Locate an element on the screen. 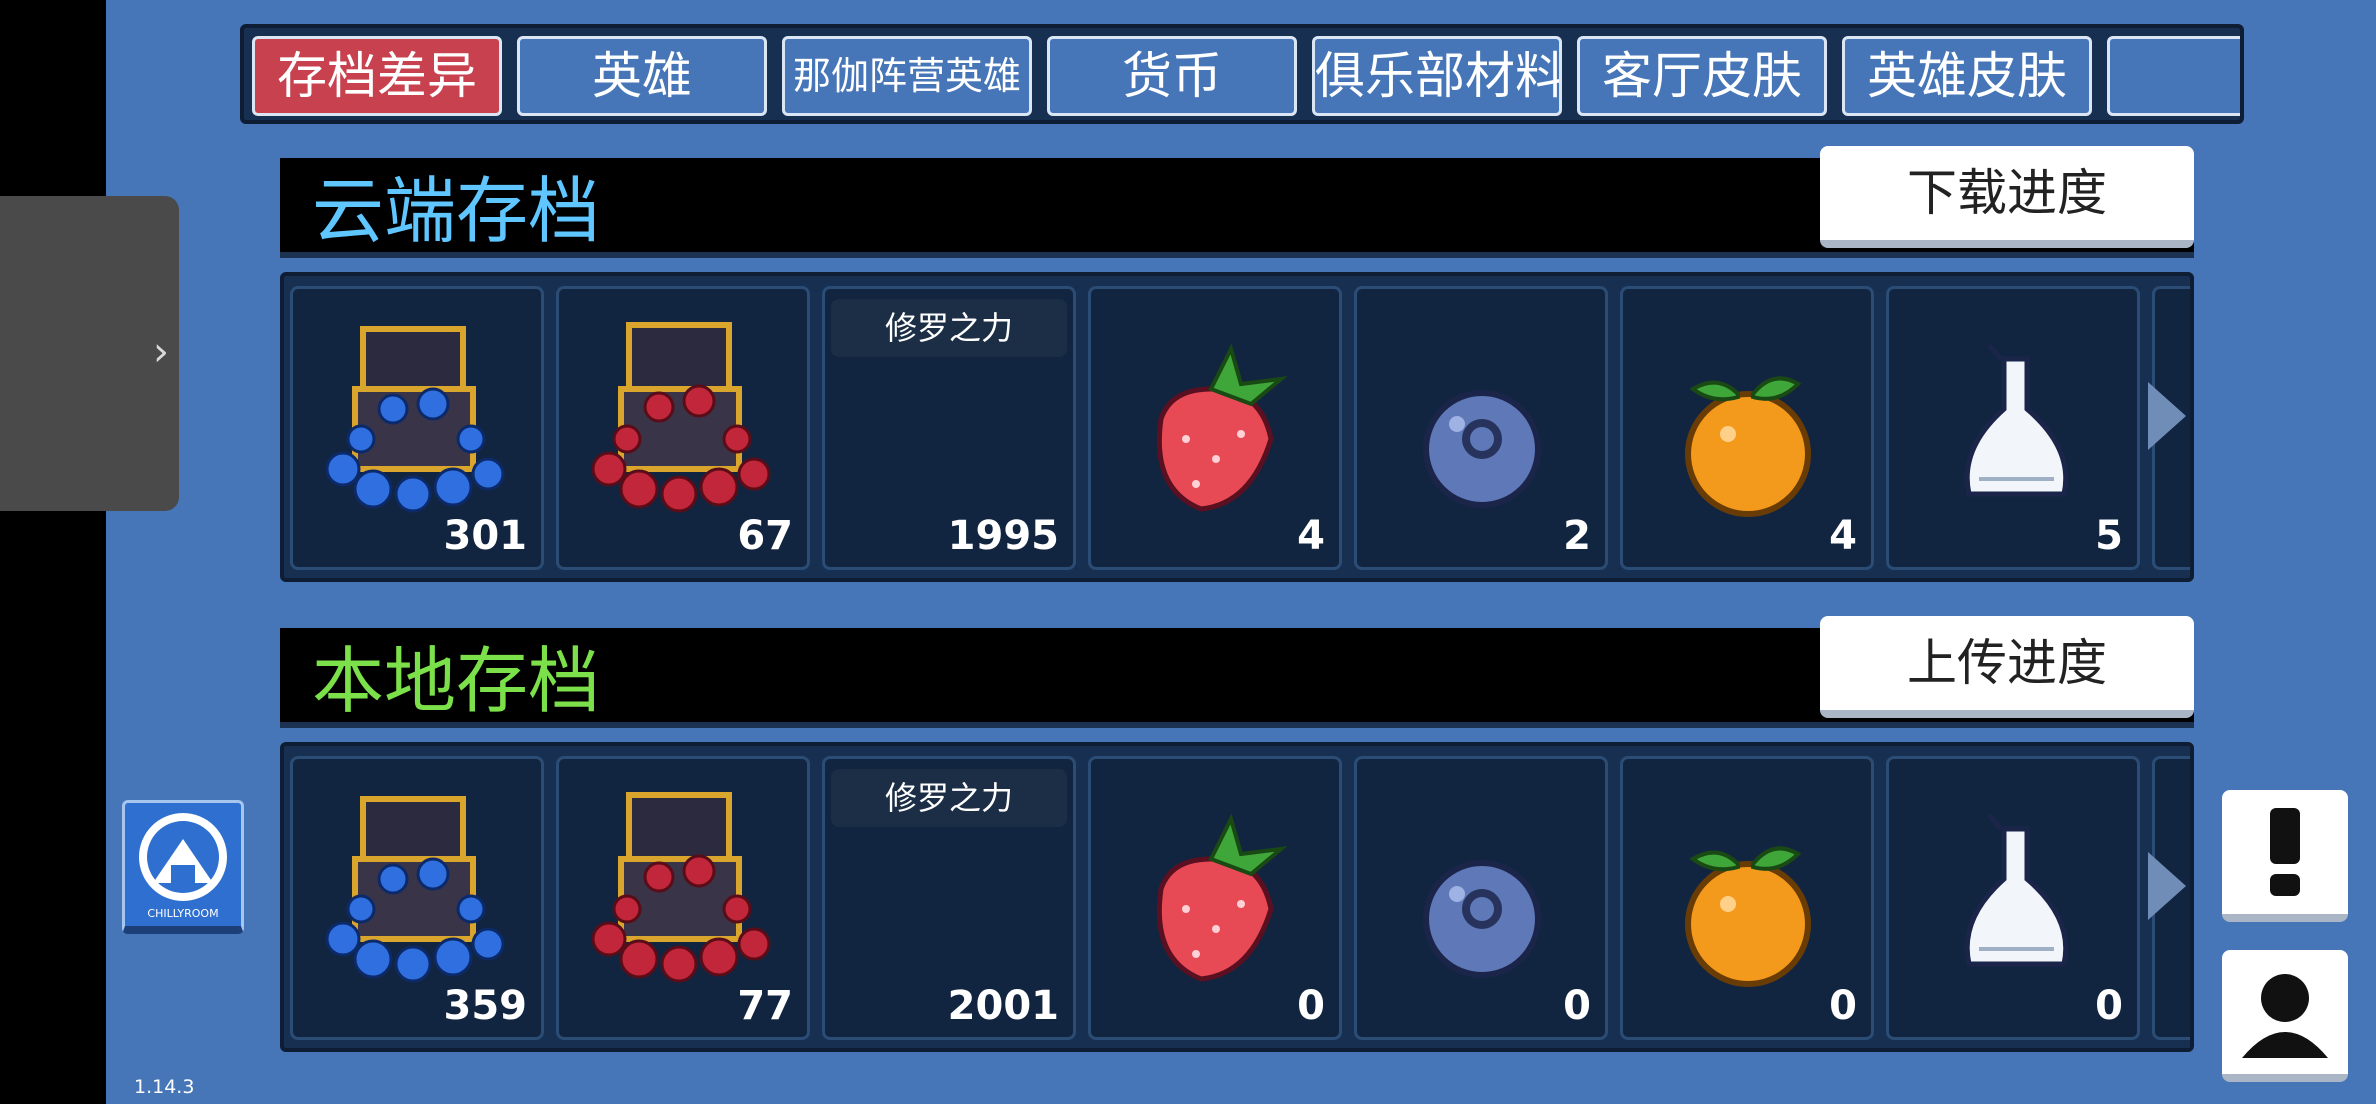 This screenshot has height=1104, width=2376. tab-currency: 货币 is located at coordinates (1172, 76).